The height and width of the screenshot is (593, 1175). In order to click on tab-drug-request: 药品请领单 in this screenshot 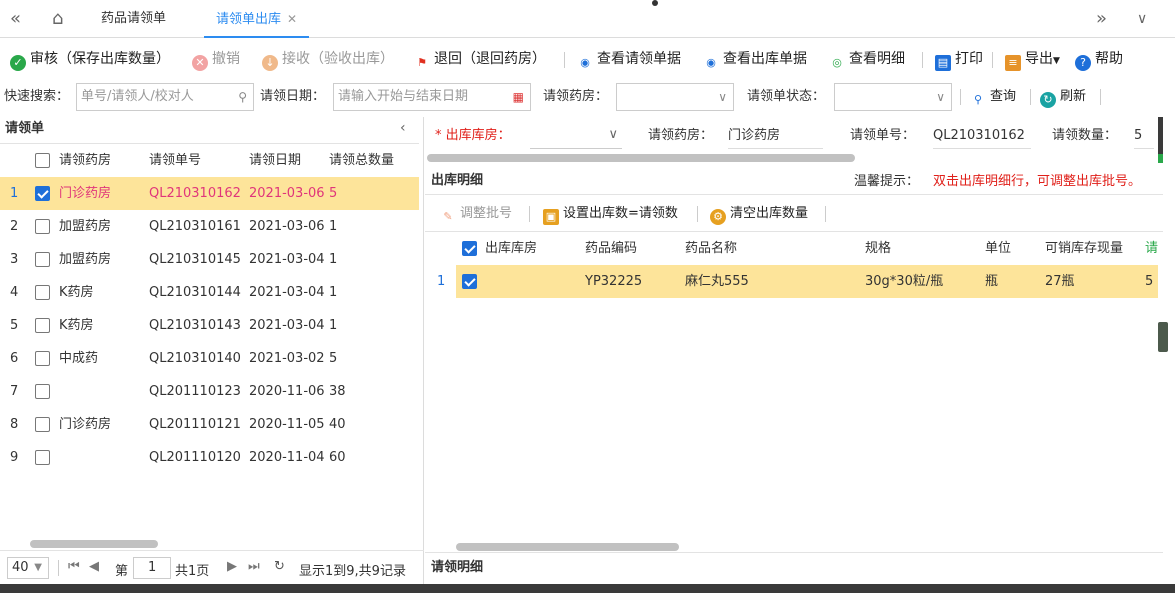, I will do `click(133, 19)`.